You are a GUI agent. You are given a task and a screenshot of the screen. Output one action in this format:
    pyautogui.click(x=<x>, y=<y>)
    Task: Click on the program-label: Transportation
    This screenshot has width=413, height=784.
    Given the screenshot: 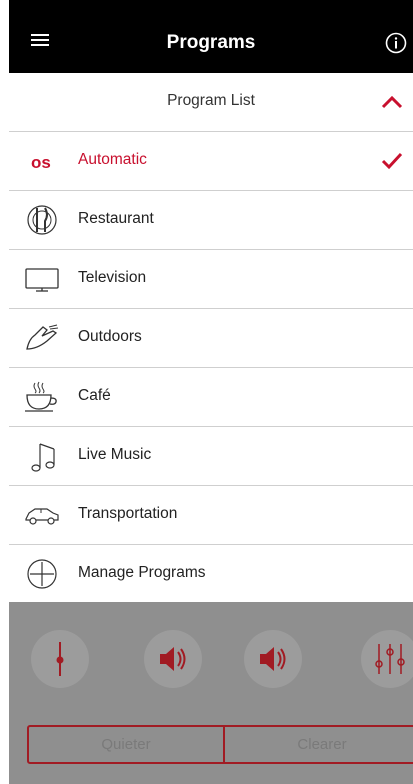 What is the action you would take?
    pyautogui.click(x=128, y=513)
    